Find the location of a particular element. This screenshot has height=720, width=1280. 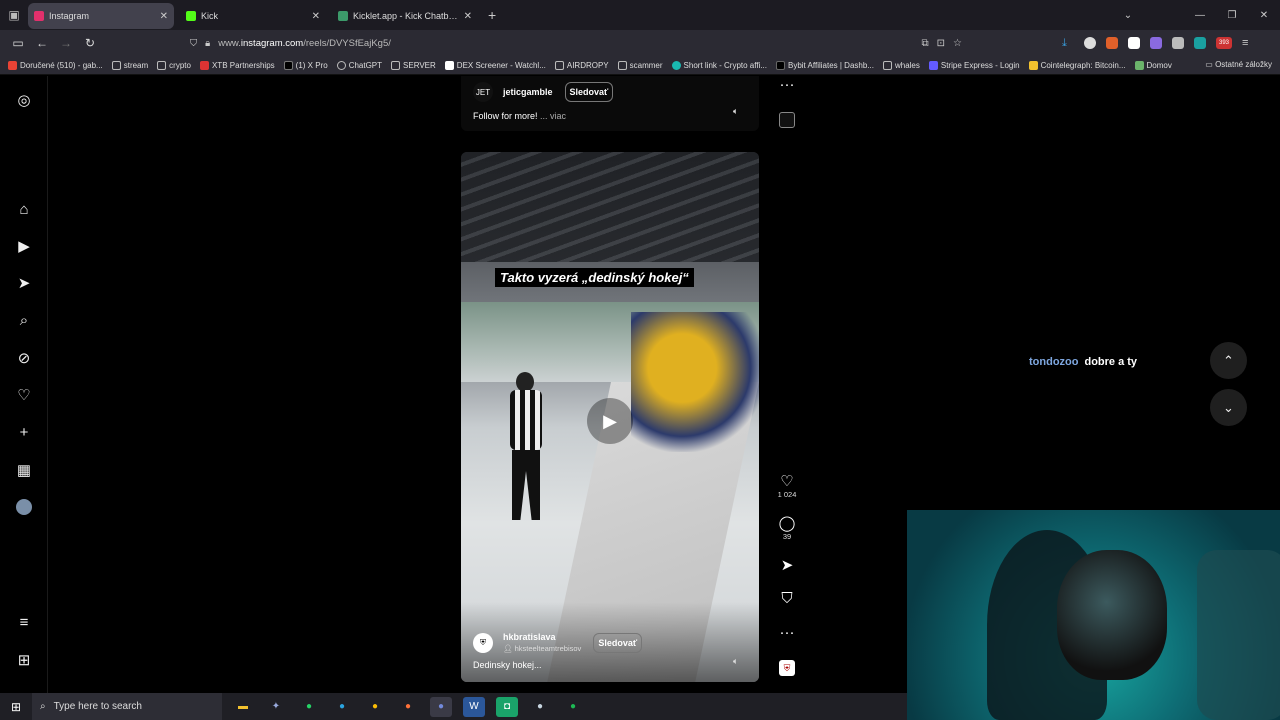

tab-kicklet: Kicklet.app - Kick Chatbot and C ✕ is located at coordinates (405, 16).